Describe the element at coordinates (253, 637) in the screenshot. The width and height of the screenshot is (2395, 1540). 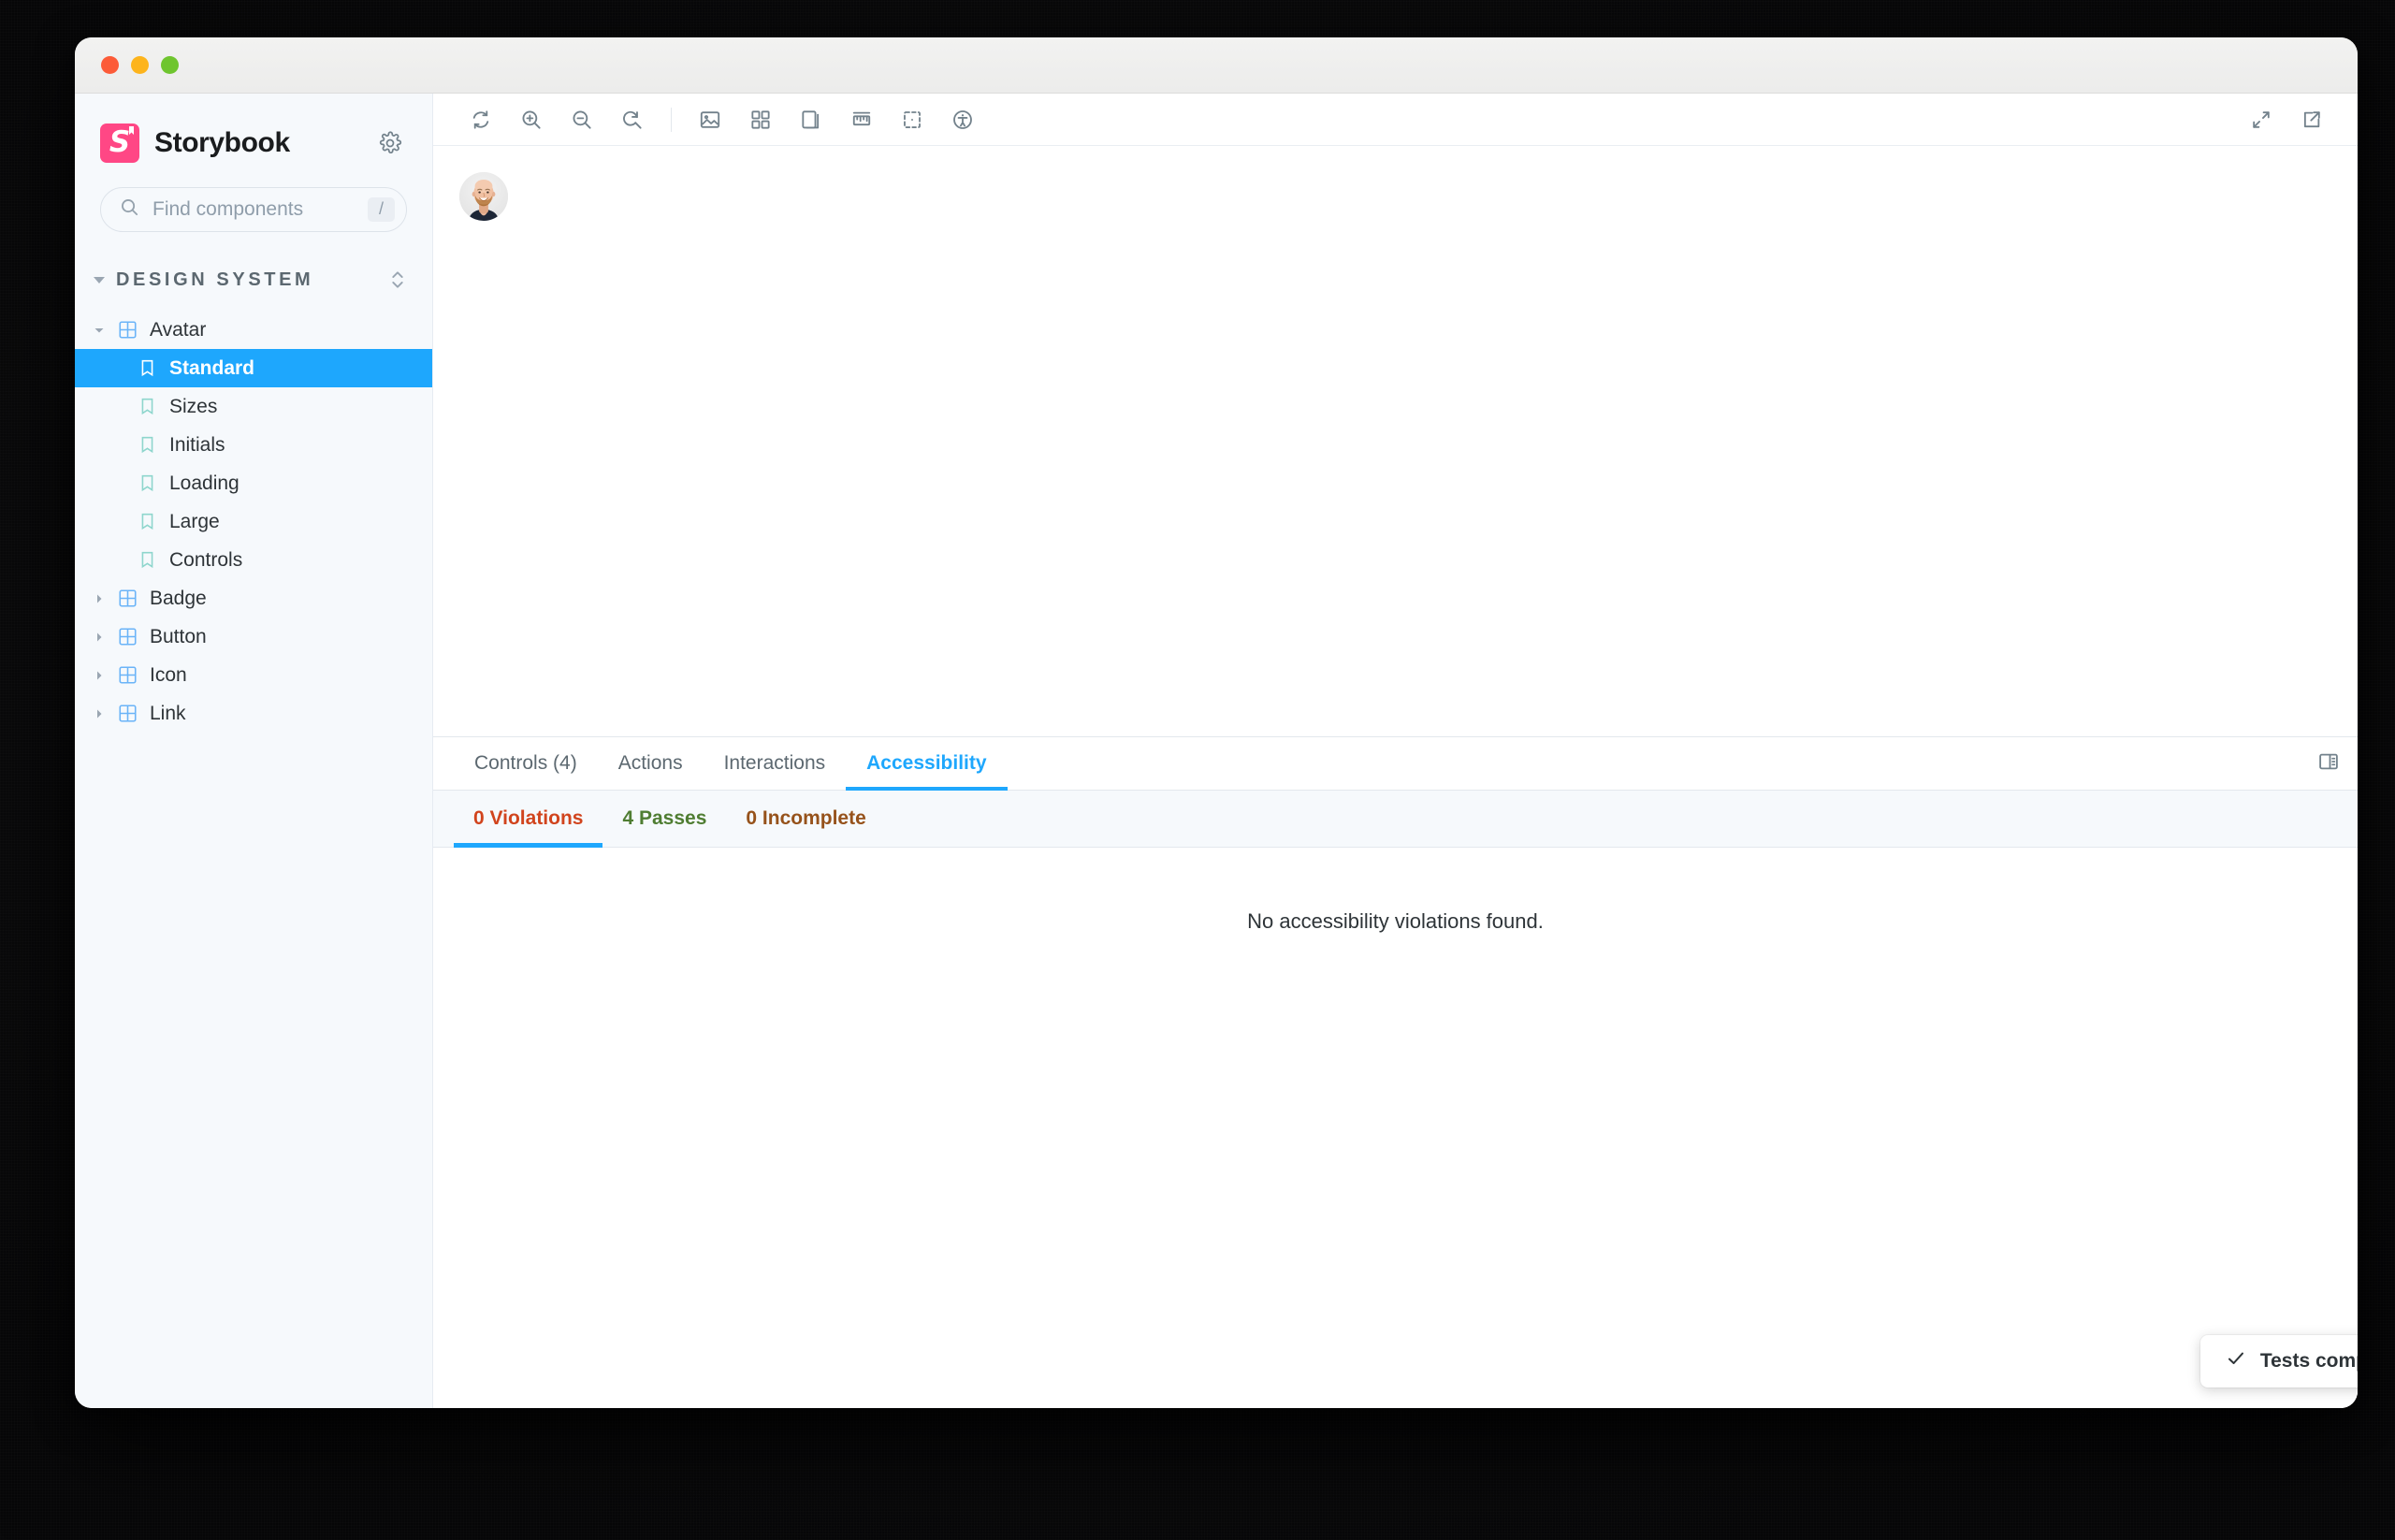
I see `tree-item-button: Button` at that location.